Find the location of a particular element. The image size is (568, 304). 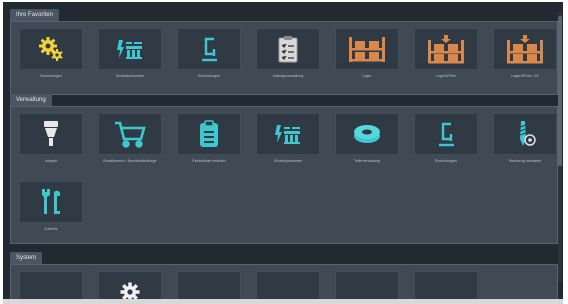

gears-icon is located at coordinates (51, 49).